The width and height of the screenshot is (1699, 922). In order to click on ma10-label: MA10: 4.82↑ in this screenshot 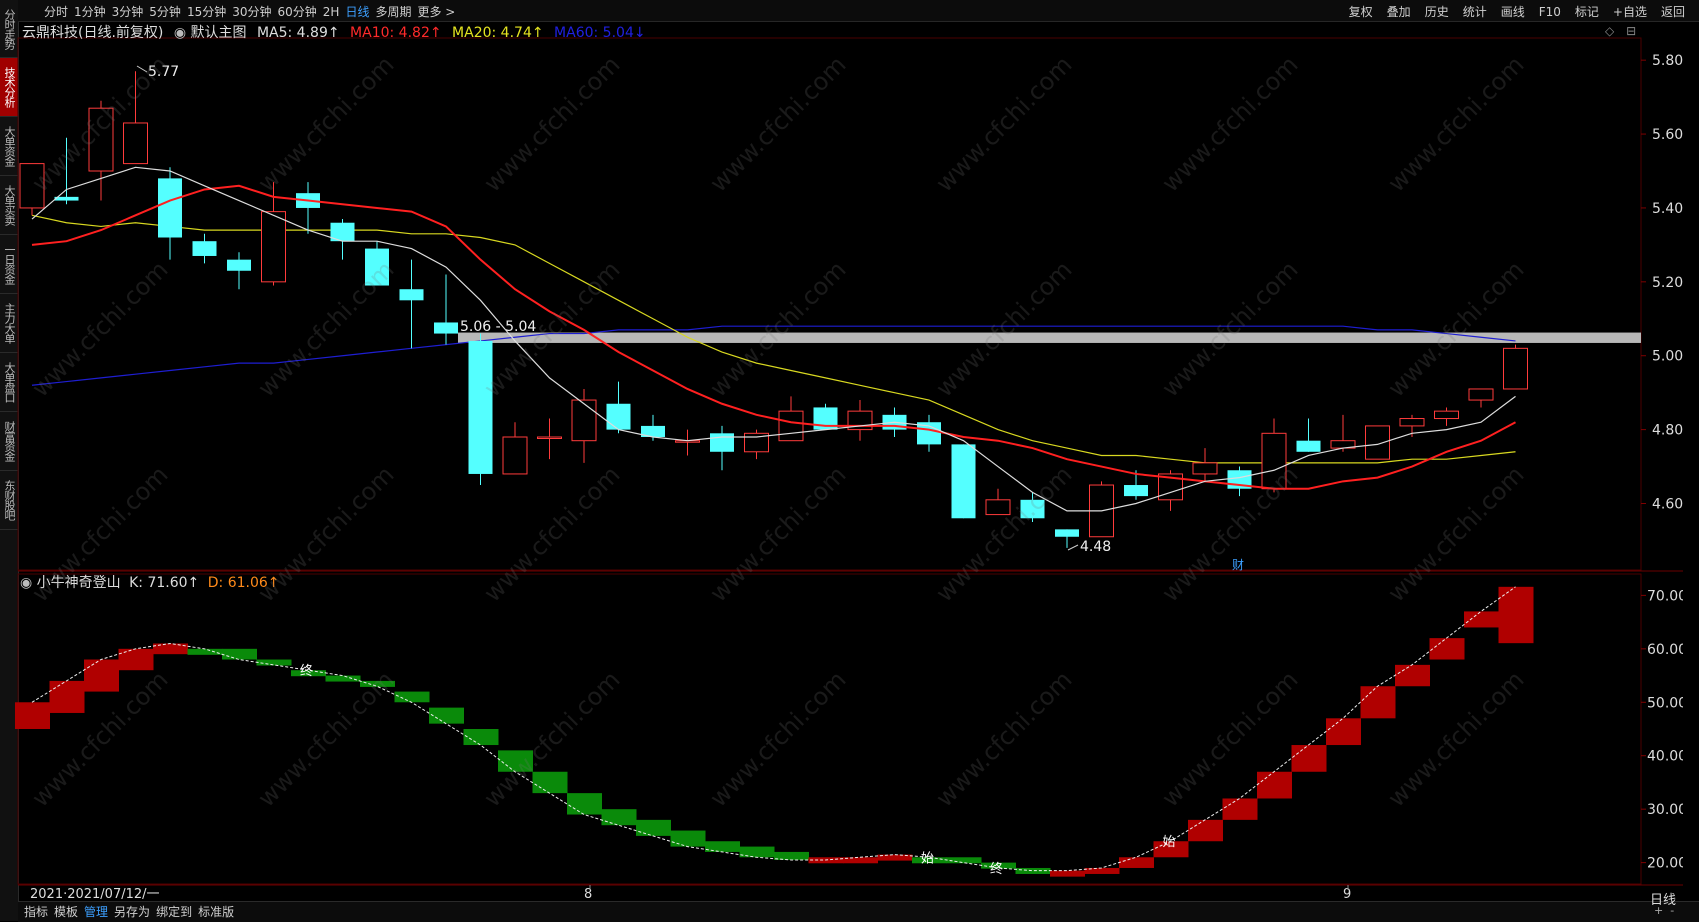, I will do `click(396, 33)`.